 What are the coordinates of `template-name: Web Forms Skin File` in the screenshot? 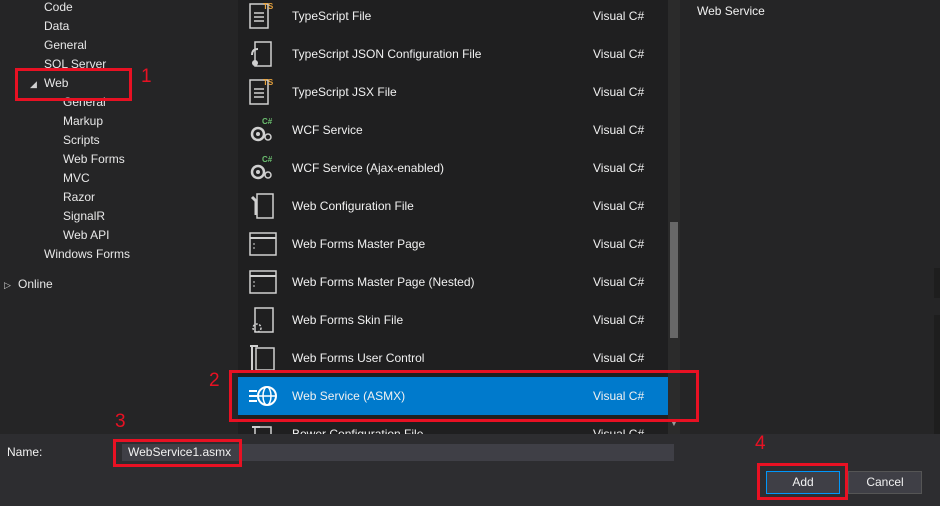 It's located at (348, 320).